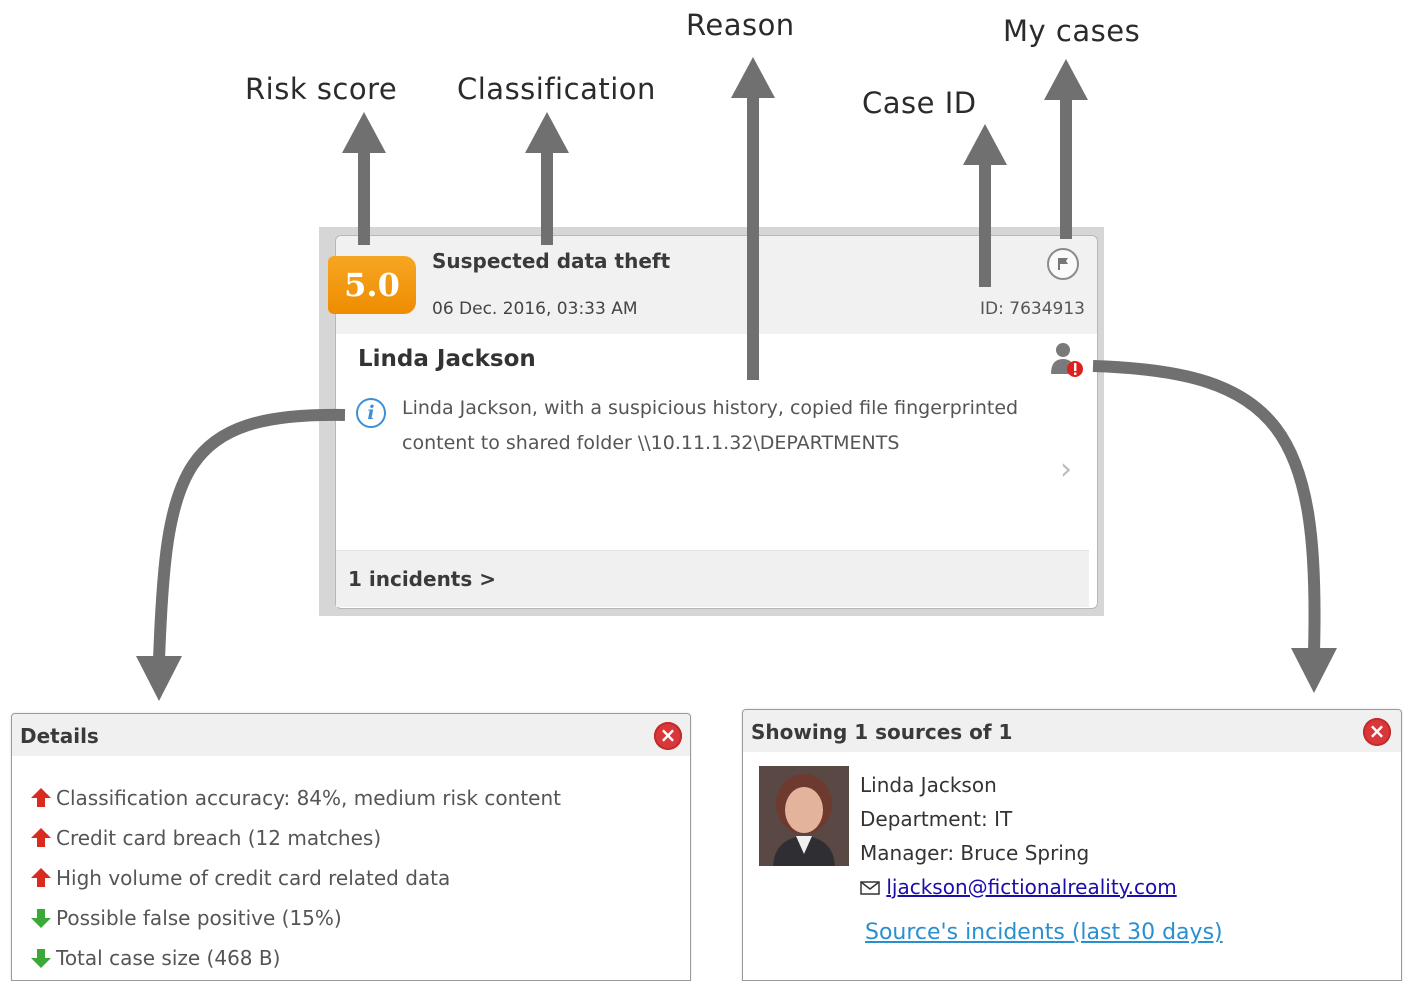  I want to click on arrow-risk-score, so click(364, 197).